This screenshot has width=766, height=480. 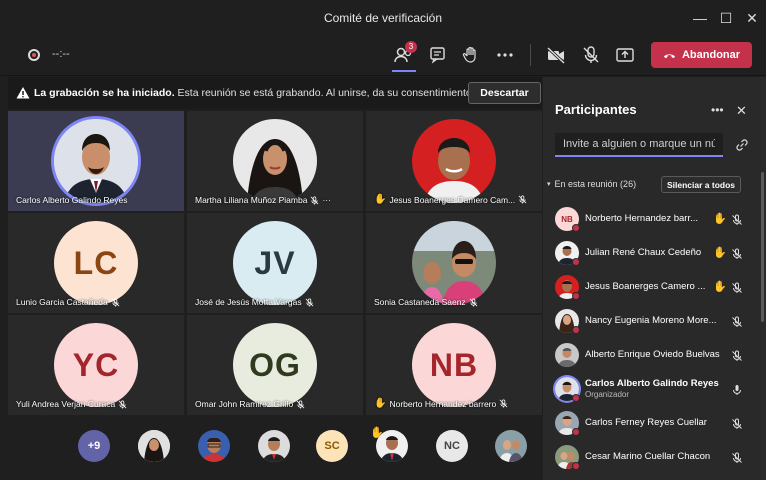 I want to click on title-bar: Comité de verificación — ☐ ✕, so click(x=383, y=17).